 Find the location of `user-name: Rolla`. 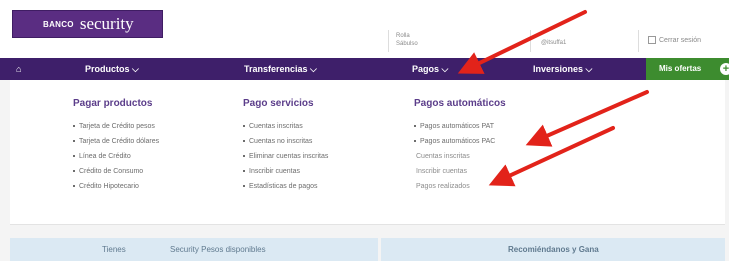

user-name: Rolla is located at coordinates (403, 36).